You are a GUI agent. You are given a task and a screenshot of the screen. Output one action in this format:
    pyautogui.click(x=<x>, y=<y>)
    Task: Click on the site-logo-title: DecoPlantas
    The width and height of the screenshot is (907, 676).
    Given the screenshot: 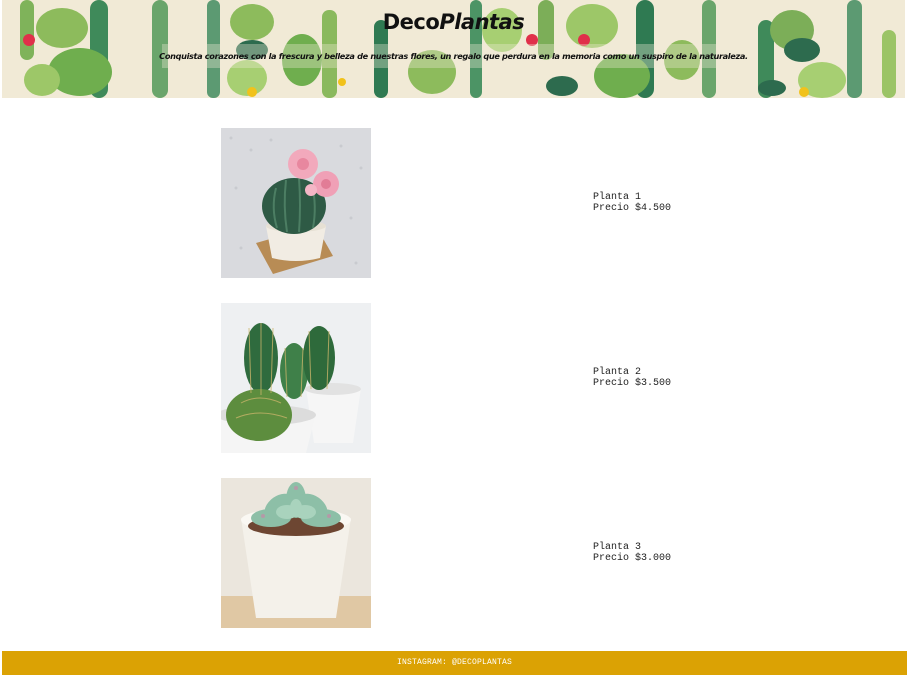 What is the action you would take?
    pyautogui.click(x=453, y=22)
    